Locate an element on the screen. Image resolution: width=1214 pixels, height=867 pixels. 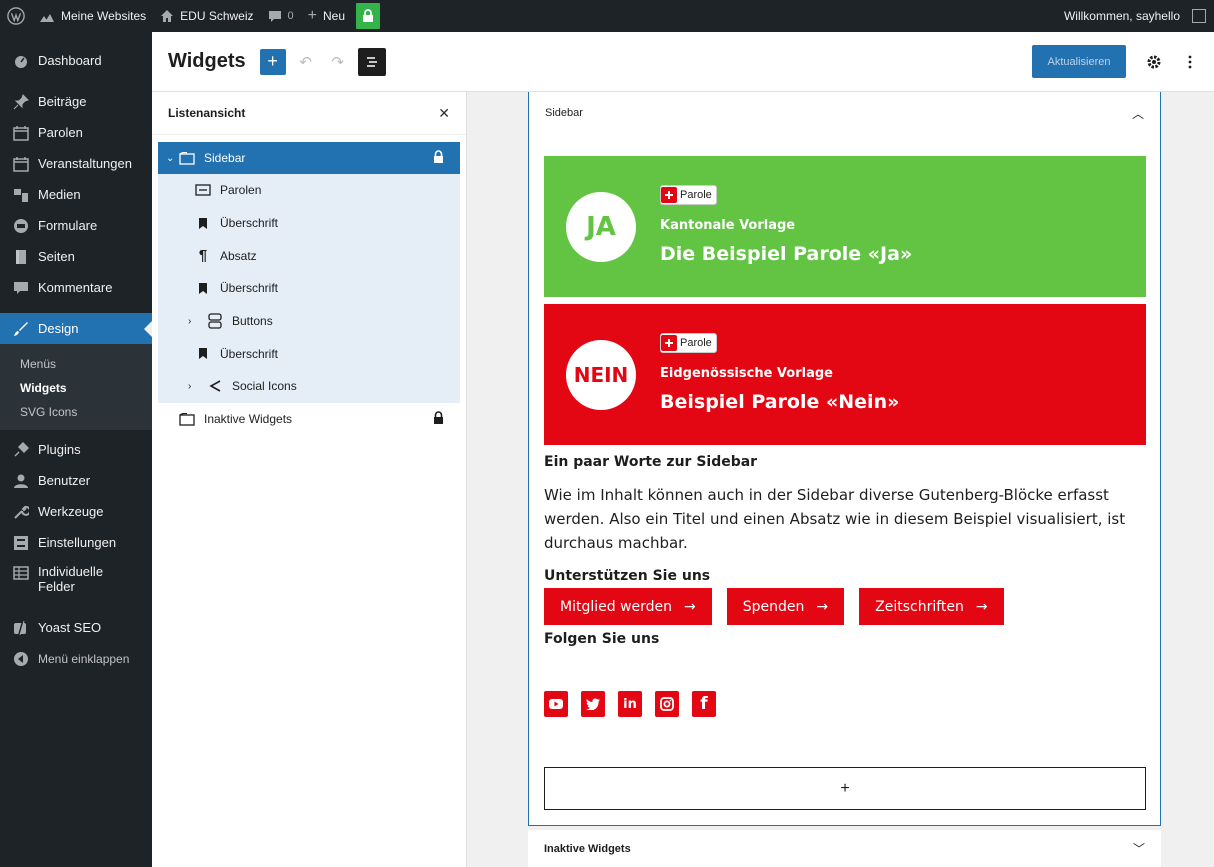
arrow-right-icon: → is located at coordinates (981, 606).